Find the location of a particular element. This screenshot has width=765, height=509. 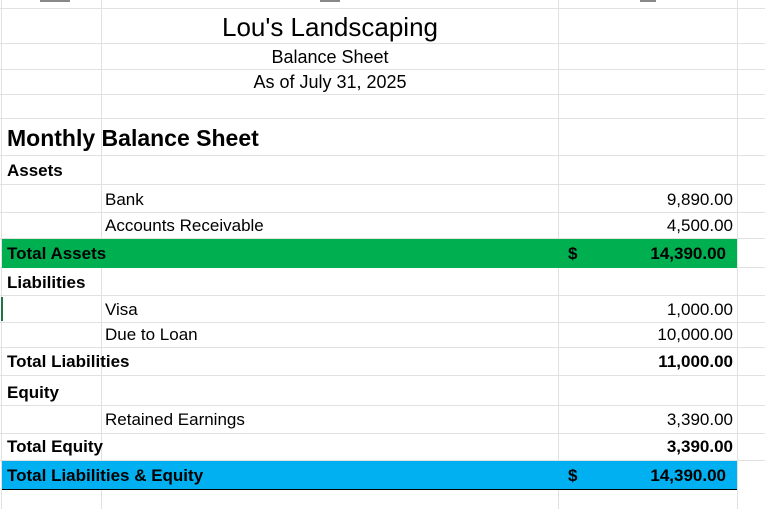

report-date: As of July 31, 2025 is located at coordinates (330, 82).